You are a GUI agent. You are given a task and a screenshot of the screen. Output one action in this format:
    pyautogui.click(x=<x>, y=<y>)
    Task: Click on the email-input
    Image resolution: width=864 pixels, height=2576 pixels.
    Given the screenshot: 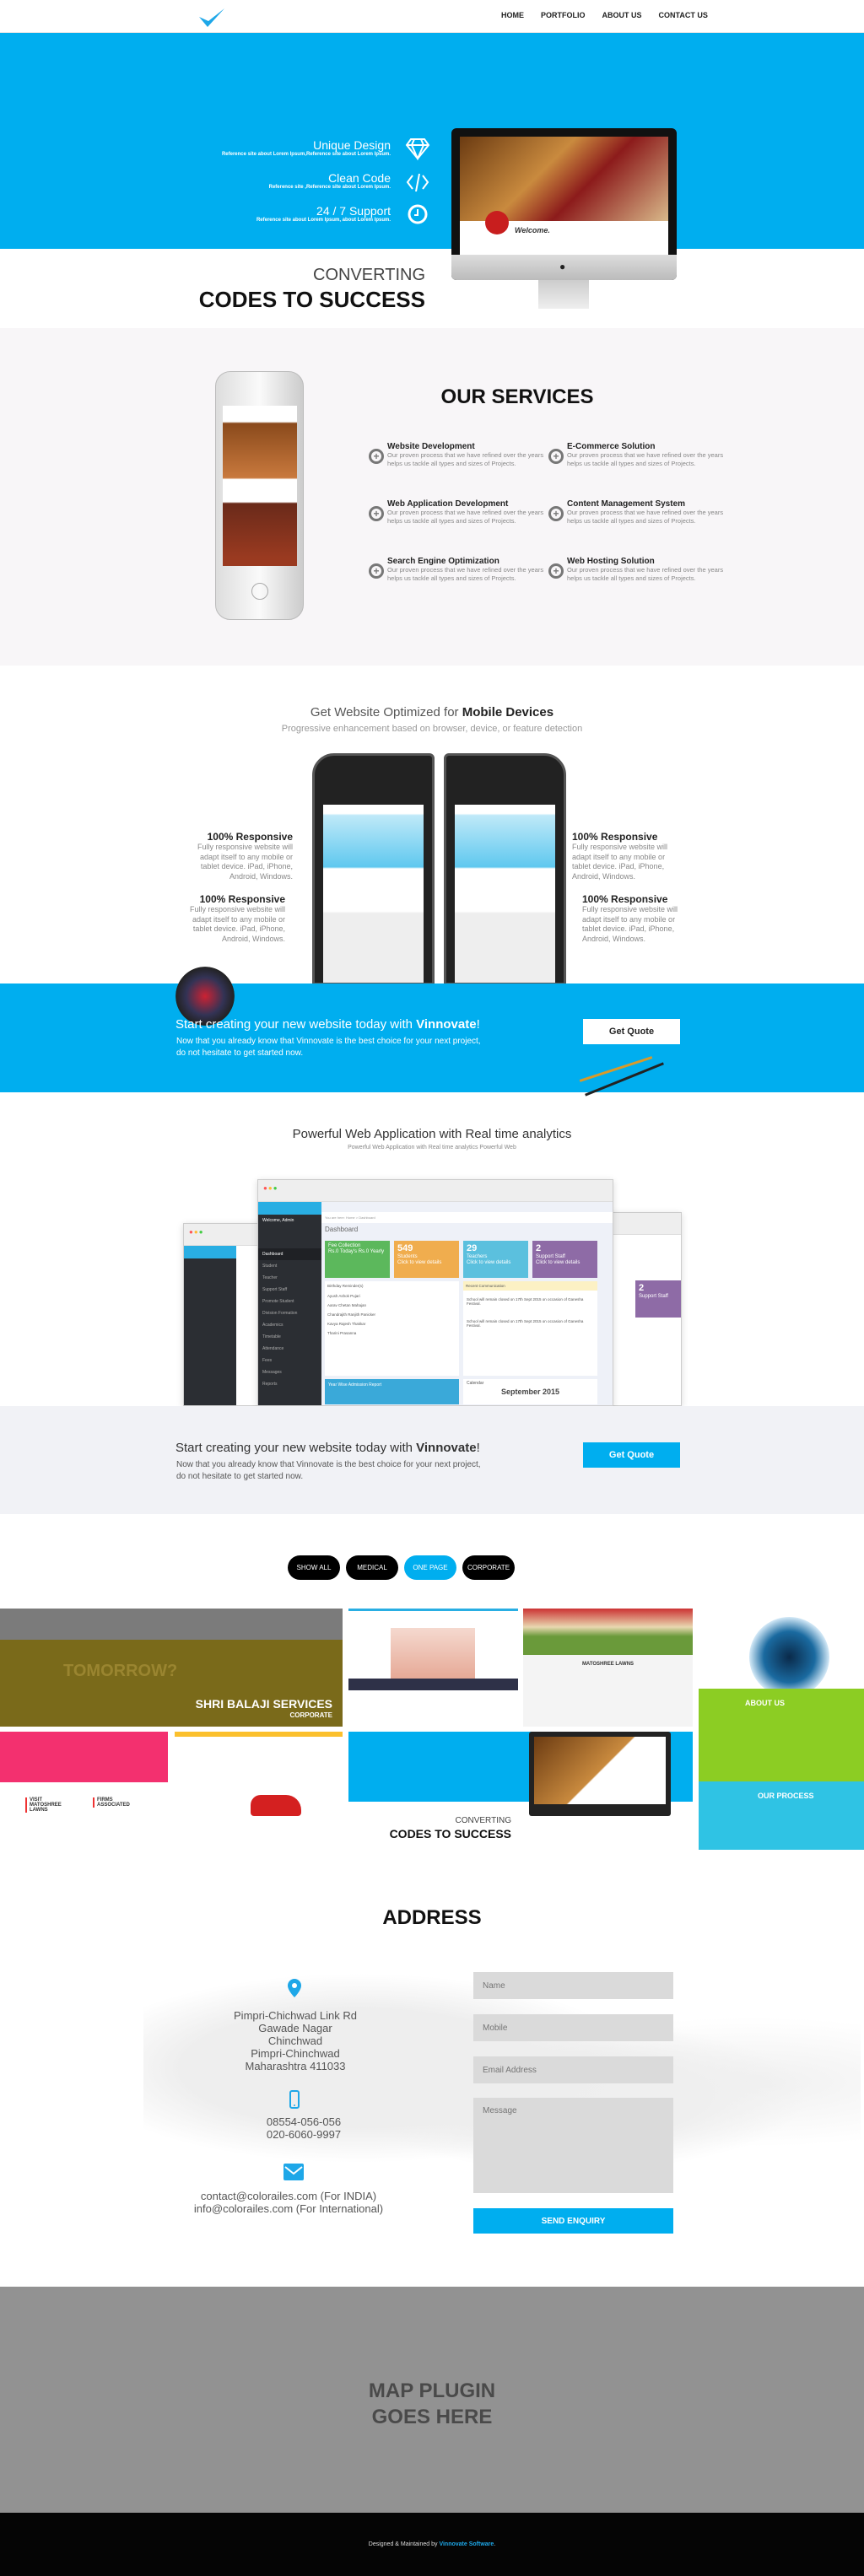 What is the action you would take?
    pyautogui.click(x=573, y=2069)
    